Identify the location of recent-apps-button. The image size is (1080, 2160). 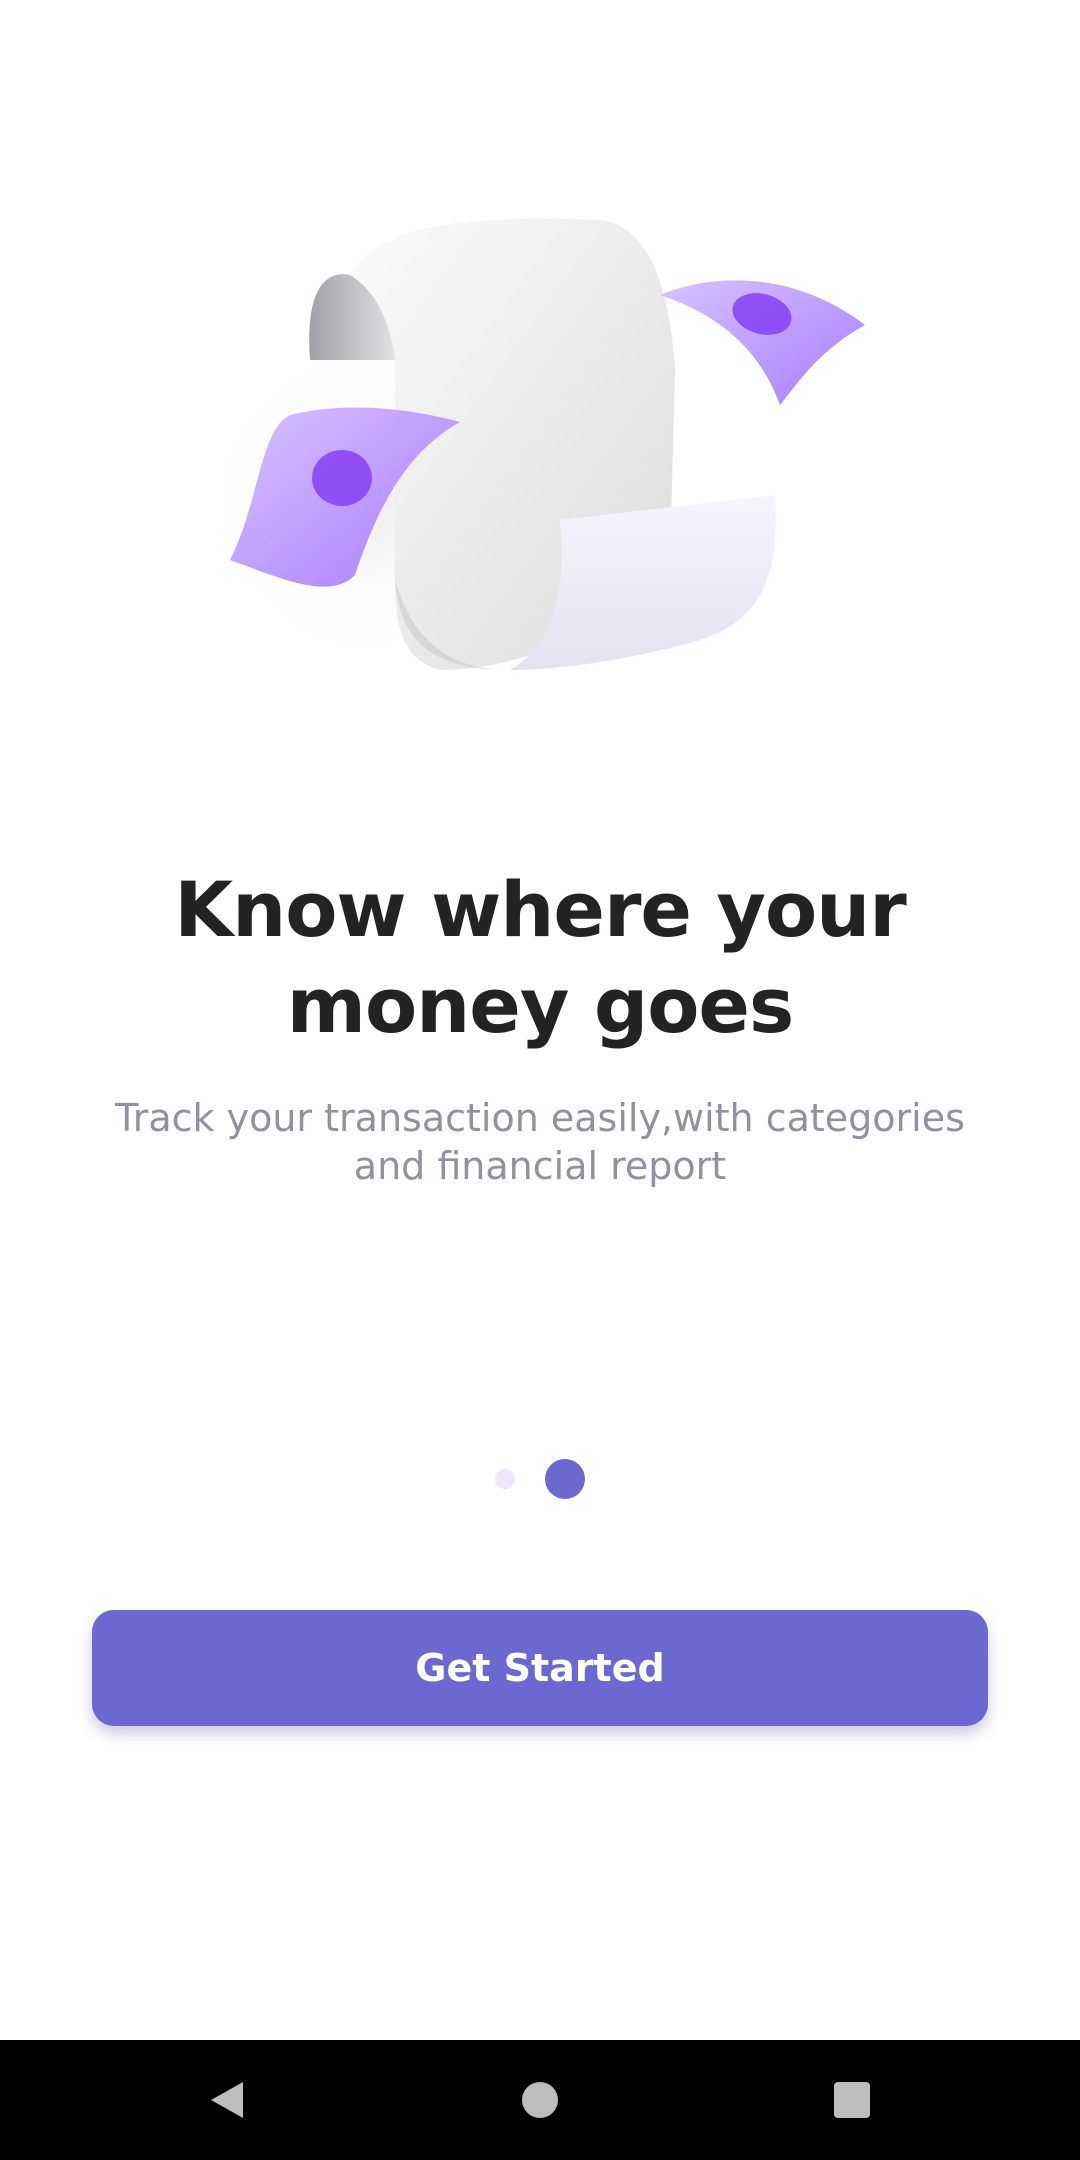
(852, 2100).